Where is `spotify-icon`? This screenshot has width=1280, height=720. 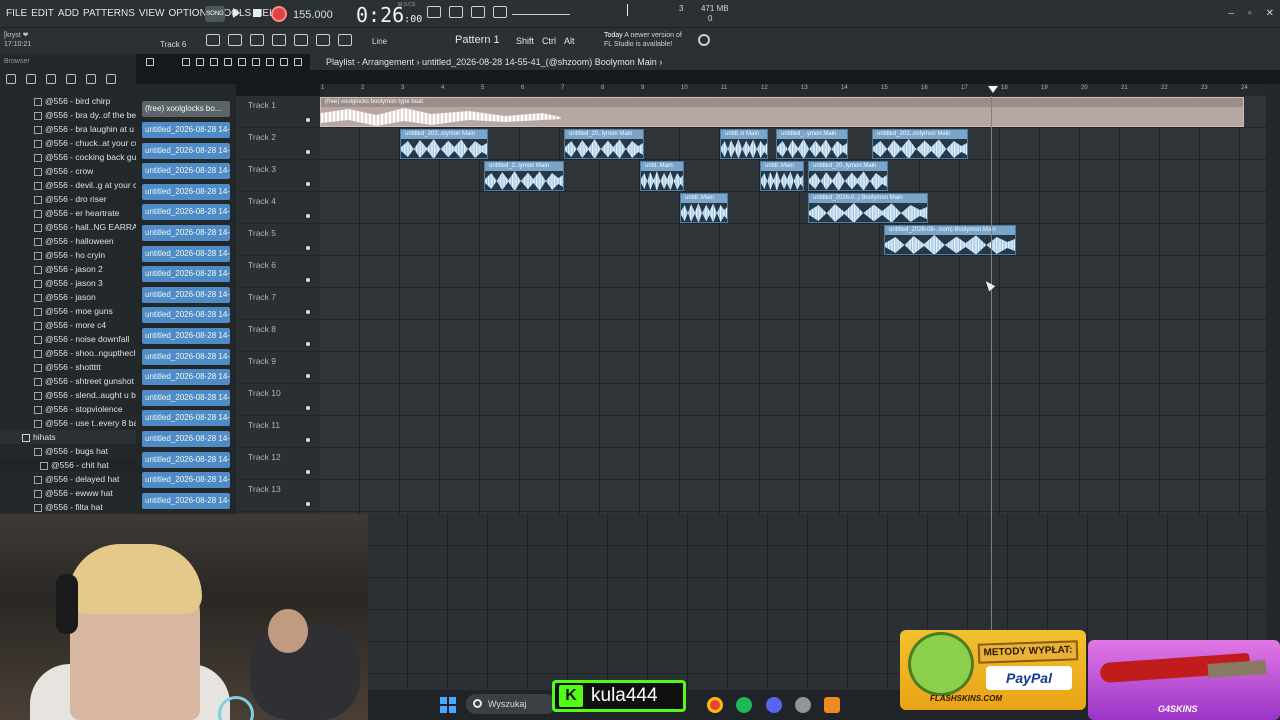 spotify-icon is located at coordinates (744, 705).